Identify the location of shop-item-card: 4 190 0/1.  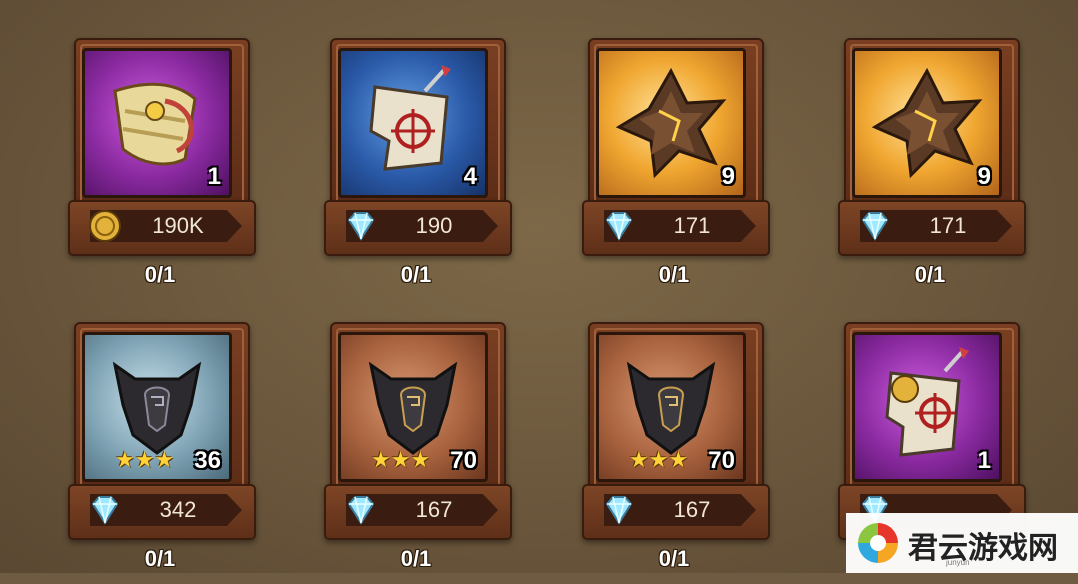
(419, 169).